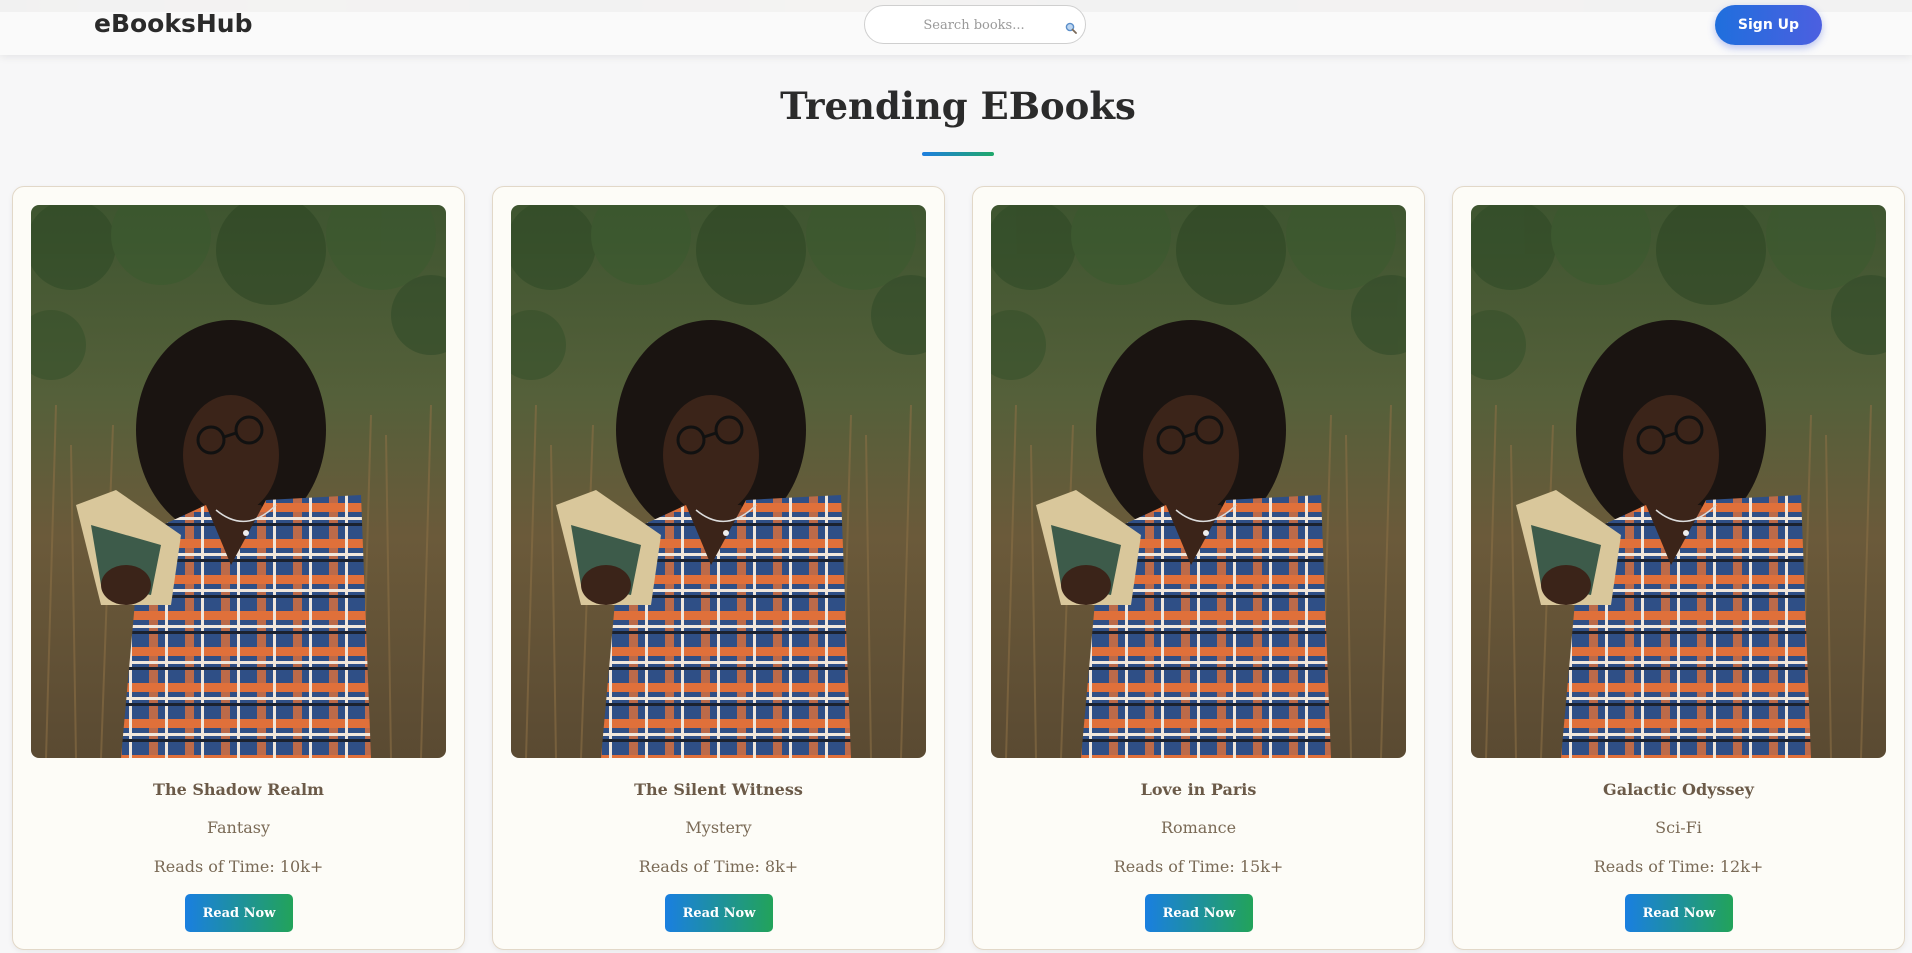  I want to click on book-genre: Sci-Fi, so click(1678, 827).